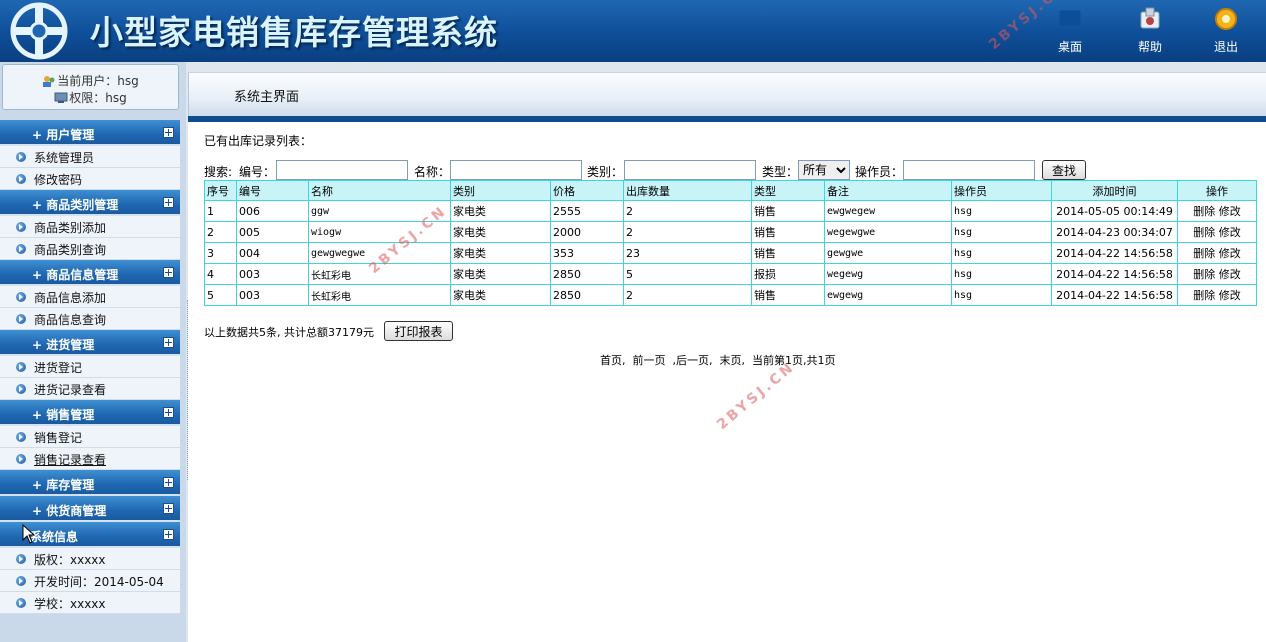 The width and height of the screenshot is (1266, 642). I want to click on menu-item-sales-records: 销售记录查看, so click(90, 459).